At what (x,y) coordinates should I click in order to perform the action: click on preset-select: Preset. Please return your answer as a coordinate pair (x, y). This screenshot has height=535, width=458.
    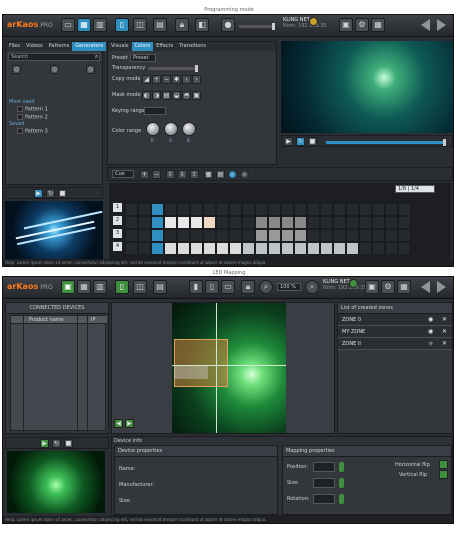
    Looking at the image, I should click on (143, 58).